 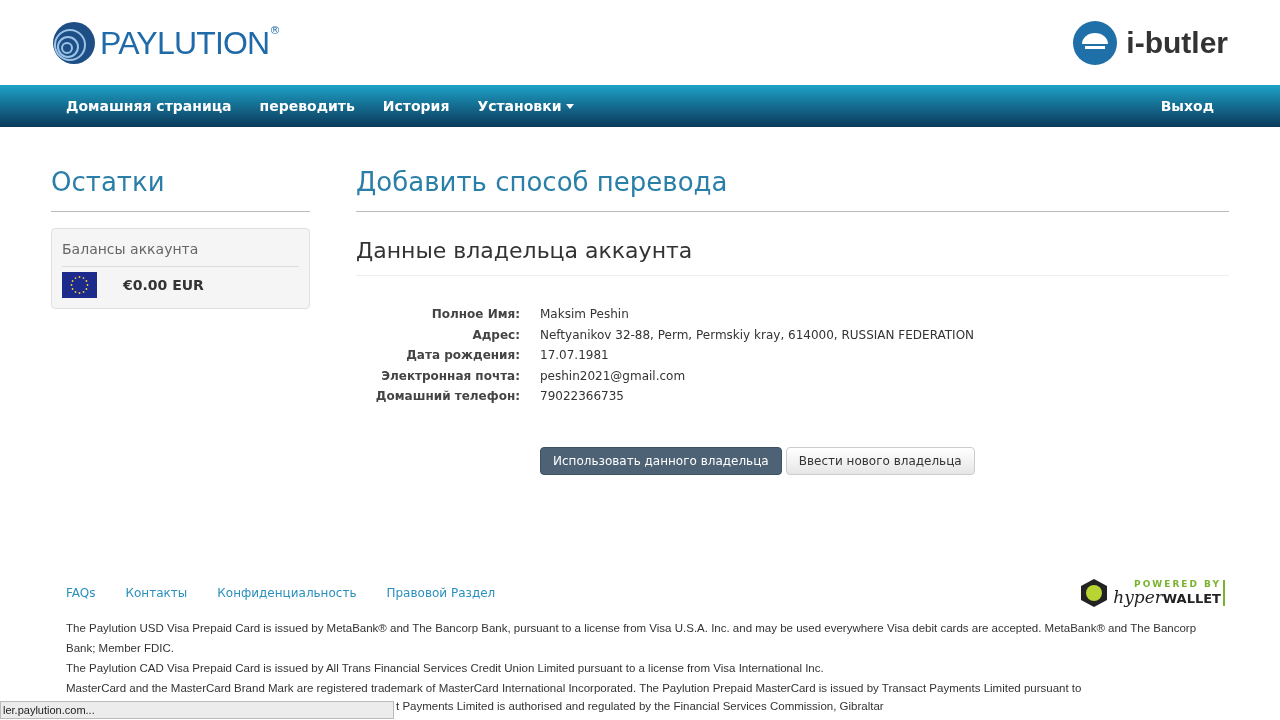 I want to click on caret-icon, so click(x=569, y=106).